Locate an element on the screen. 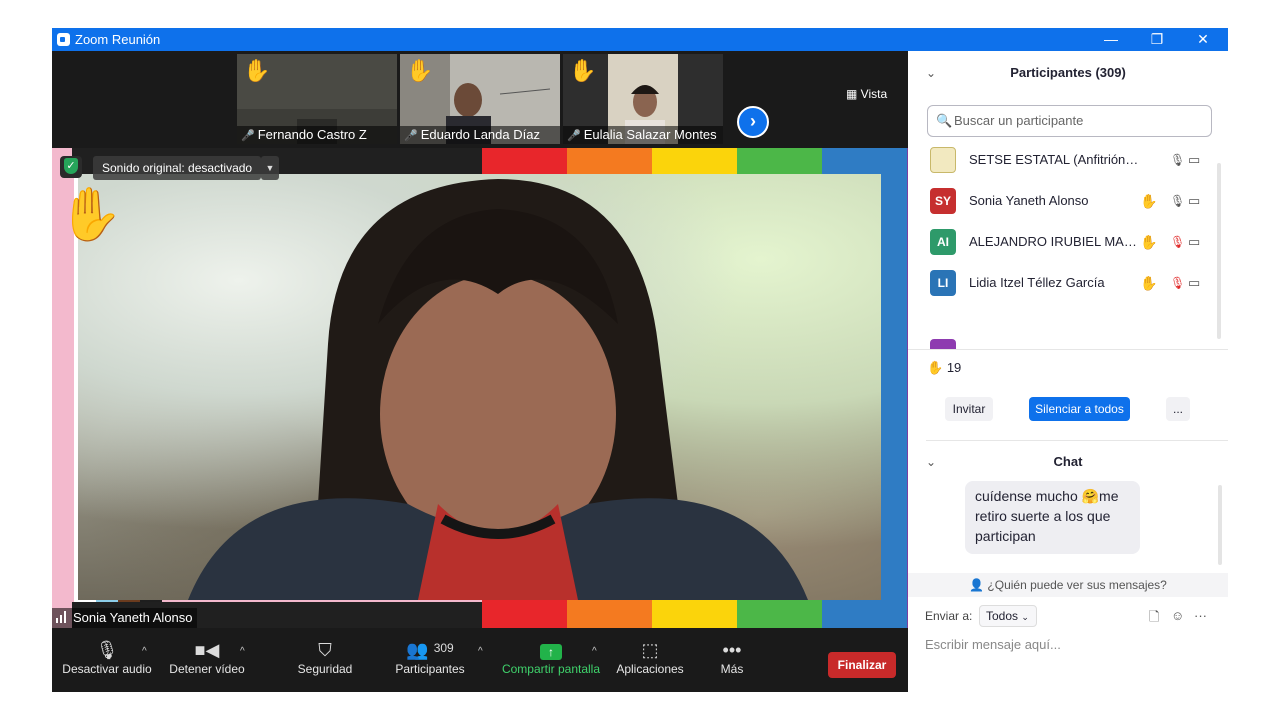 This screenshot has width=1280, height=720. speaker-name-label: Sonia Yaneth Alonso is located at coordinates (124, 618).